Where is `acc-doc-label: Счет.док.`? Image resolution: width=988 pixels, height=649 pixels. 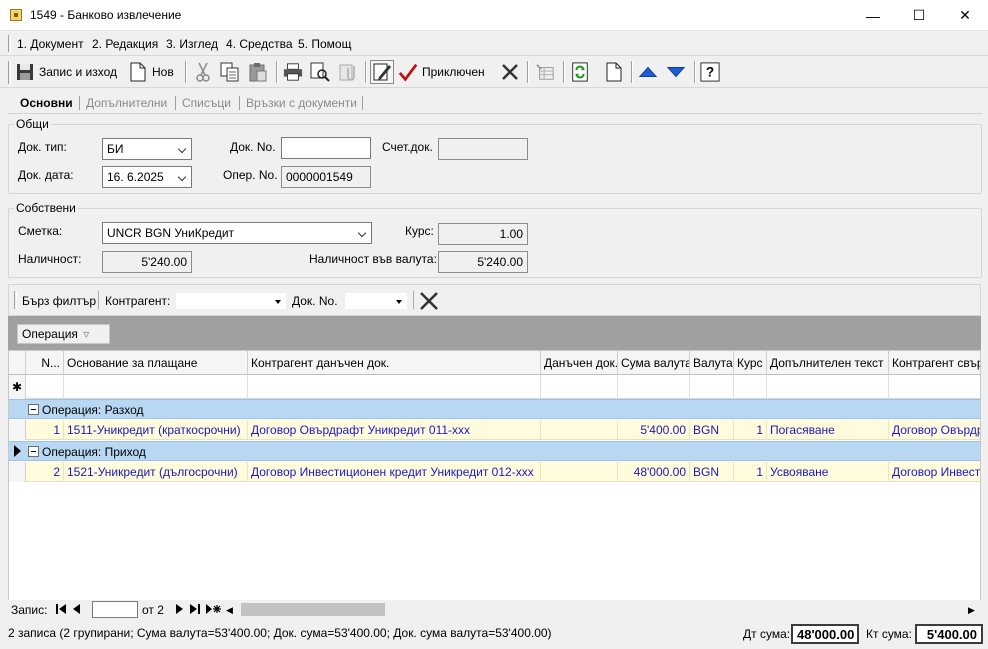
acc-doc-label: Счет.док. is located at coordinates (407, 147).